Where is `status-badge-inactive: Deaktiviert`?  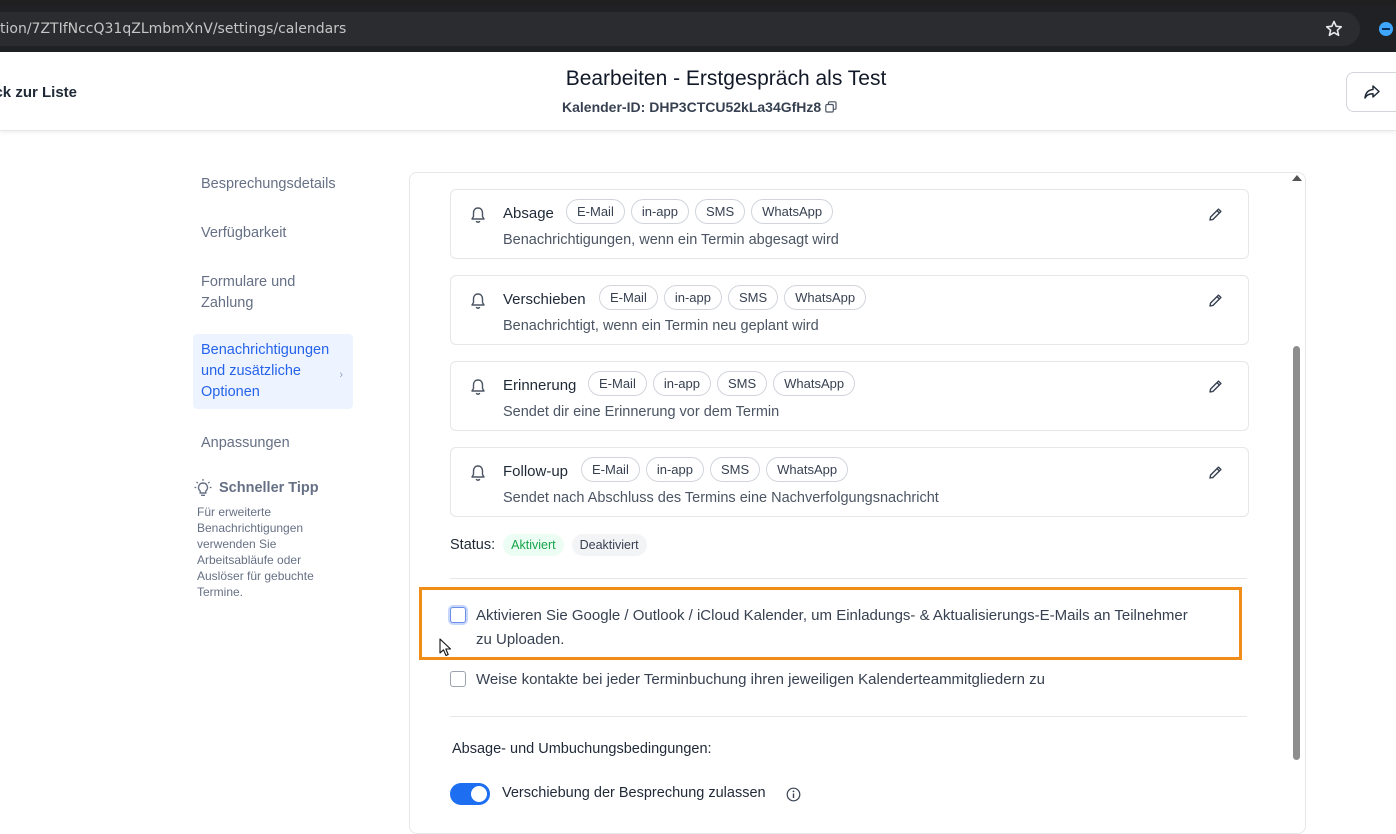 status-badge-inactive: Deaktiviert is located at coordinates (609, 545).